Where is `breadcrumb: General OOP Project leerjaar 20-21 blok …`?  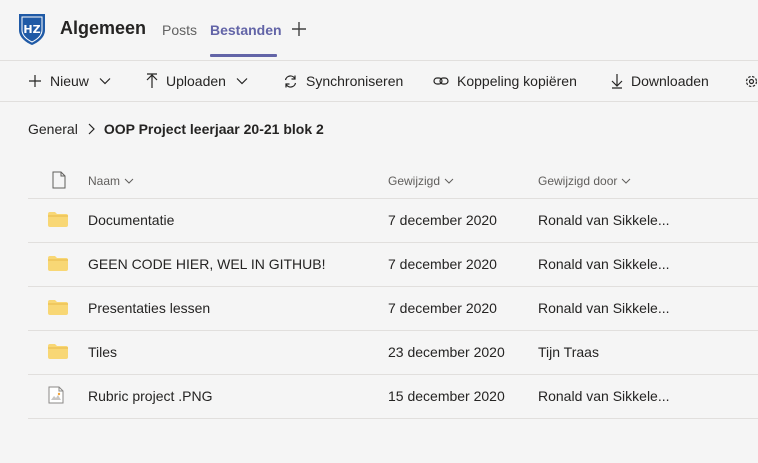
breadcrumb: General OOP Project leerjaar 20-21 blok … is located at coordinates (176, 129).